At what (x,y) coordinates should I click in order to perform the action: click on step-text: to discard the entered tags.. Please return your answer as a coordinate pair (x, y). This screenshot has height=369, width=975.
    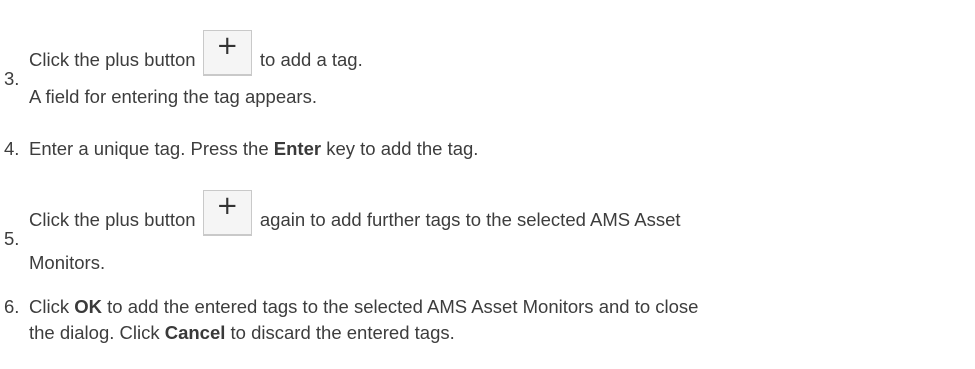
    Looking at the image, I should click on (340, 332).